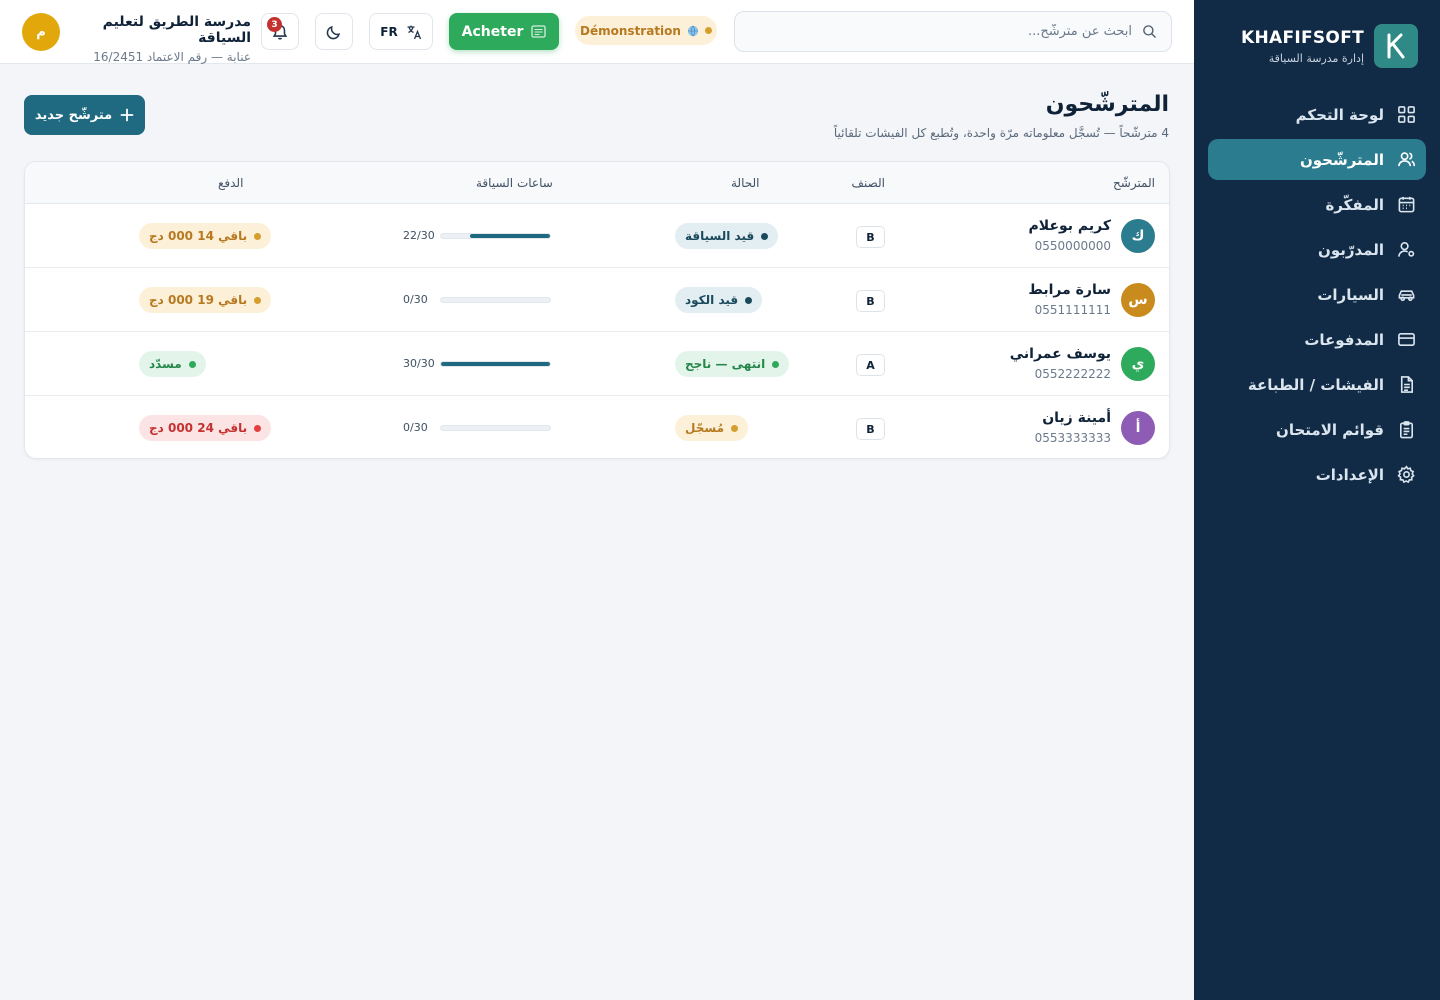 Image resolution: width=1440 pixels, height=1000 pixels. What do you see at coordinates (73, 115) in the screenshot?
I see `add-candidate-label: مترشّح جديد` at bounding box center [73, 115].